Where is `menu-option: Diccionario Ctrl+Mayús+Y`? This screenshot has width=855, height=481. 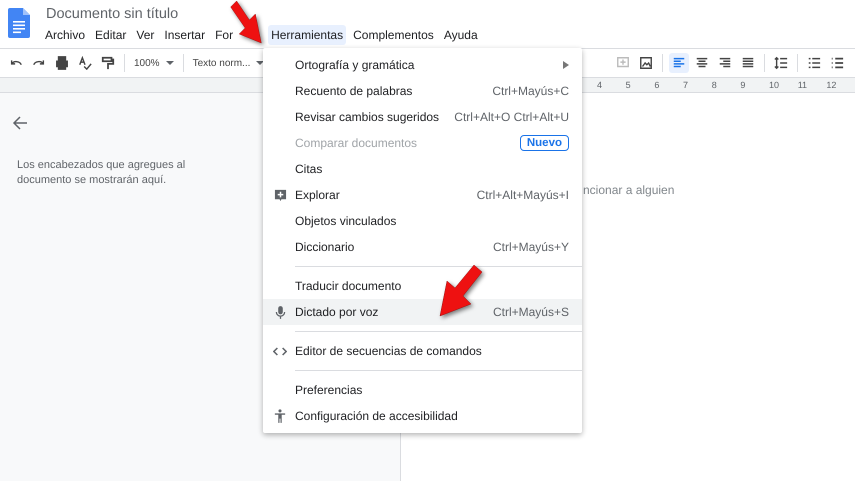
menu-option: Diccionario Ctrl+Mayús+Y is located at coordinates (422, 247).